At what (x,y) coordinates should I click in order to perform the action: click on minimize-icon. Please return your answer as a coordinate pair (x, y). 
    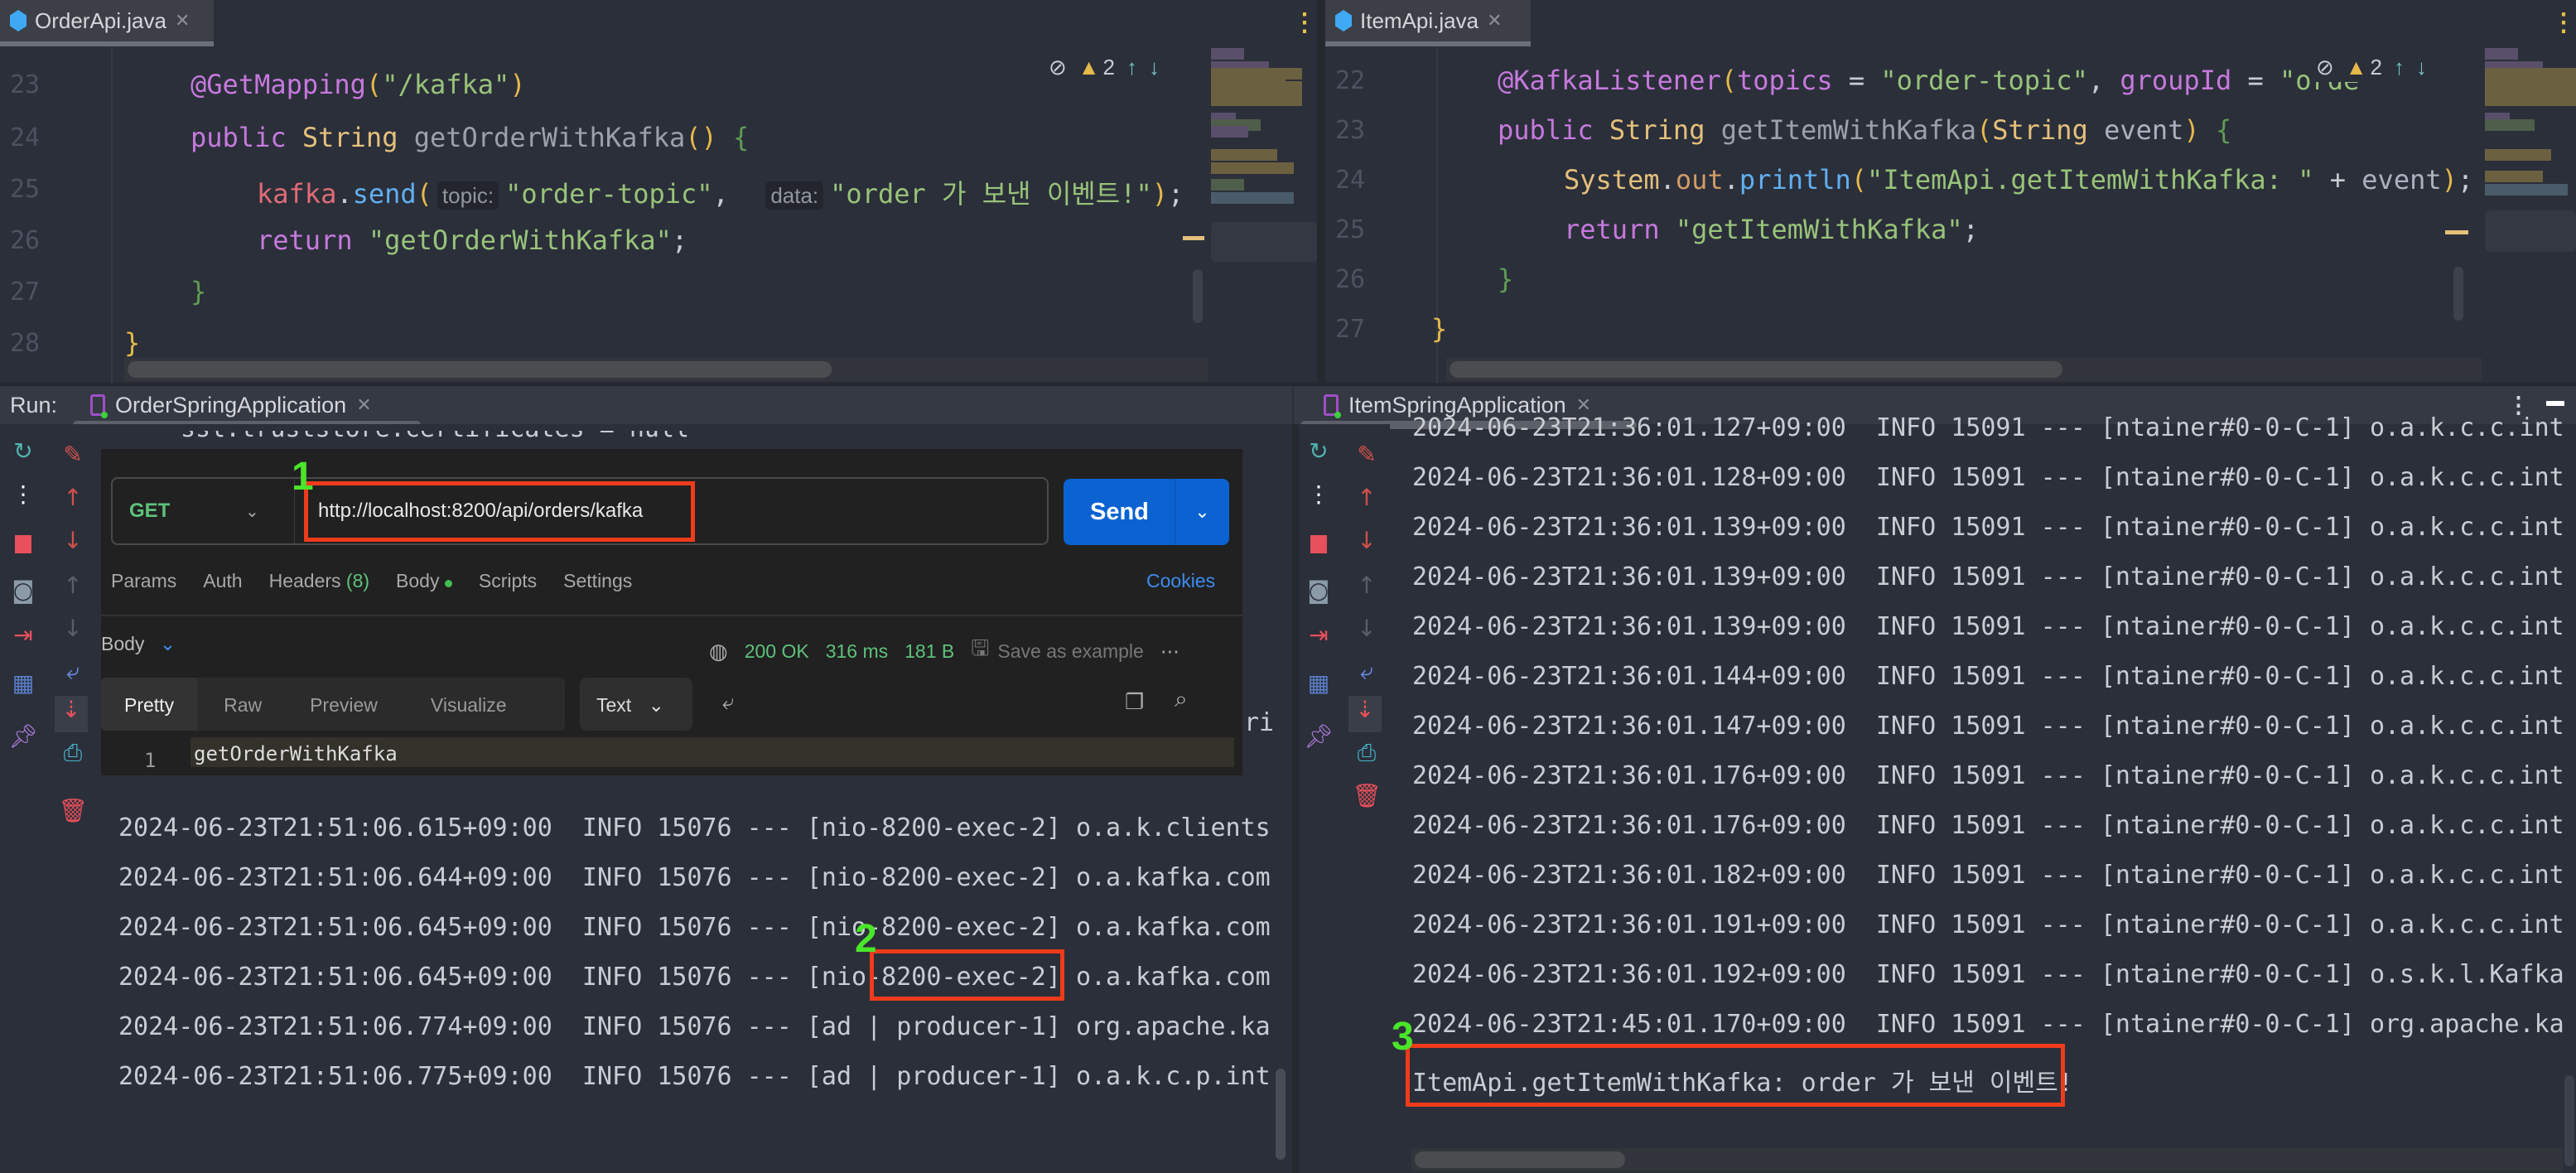
    Looking at the image, I should click on (2555, 403).